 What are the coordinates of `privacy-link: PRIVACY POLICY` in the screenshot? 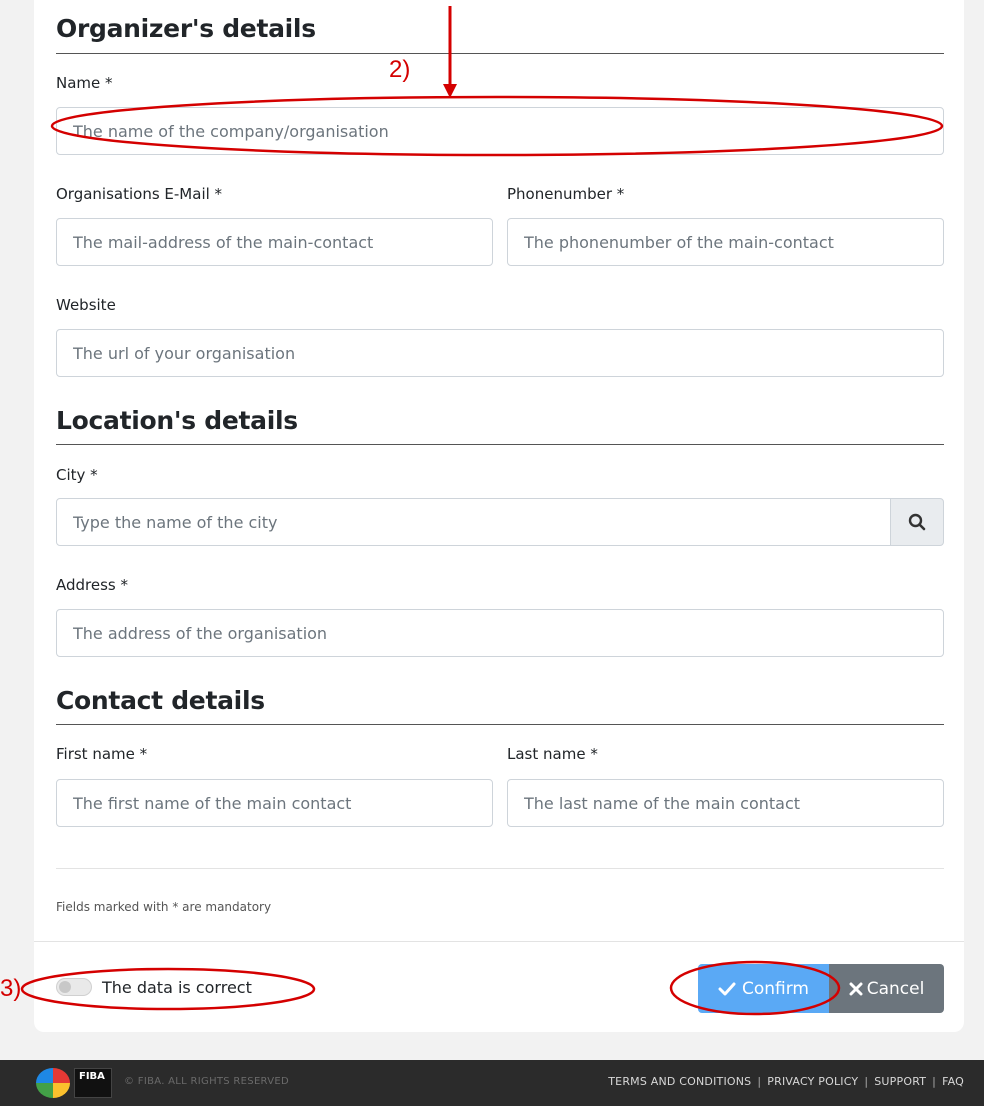 It's located at (812, 1081).